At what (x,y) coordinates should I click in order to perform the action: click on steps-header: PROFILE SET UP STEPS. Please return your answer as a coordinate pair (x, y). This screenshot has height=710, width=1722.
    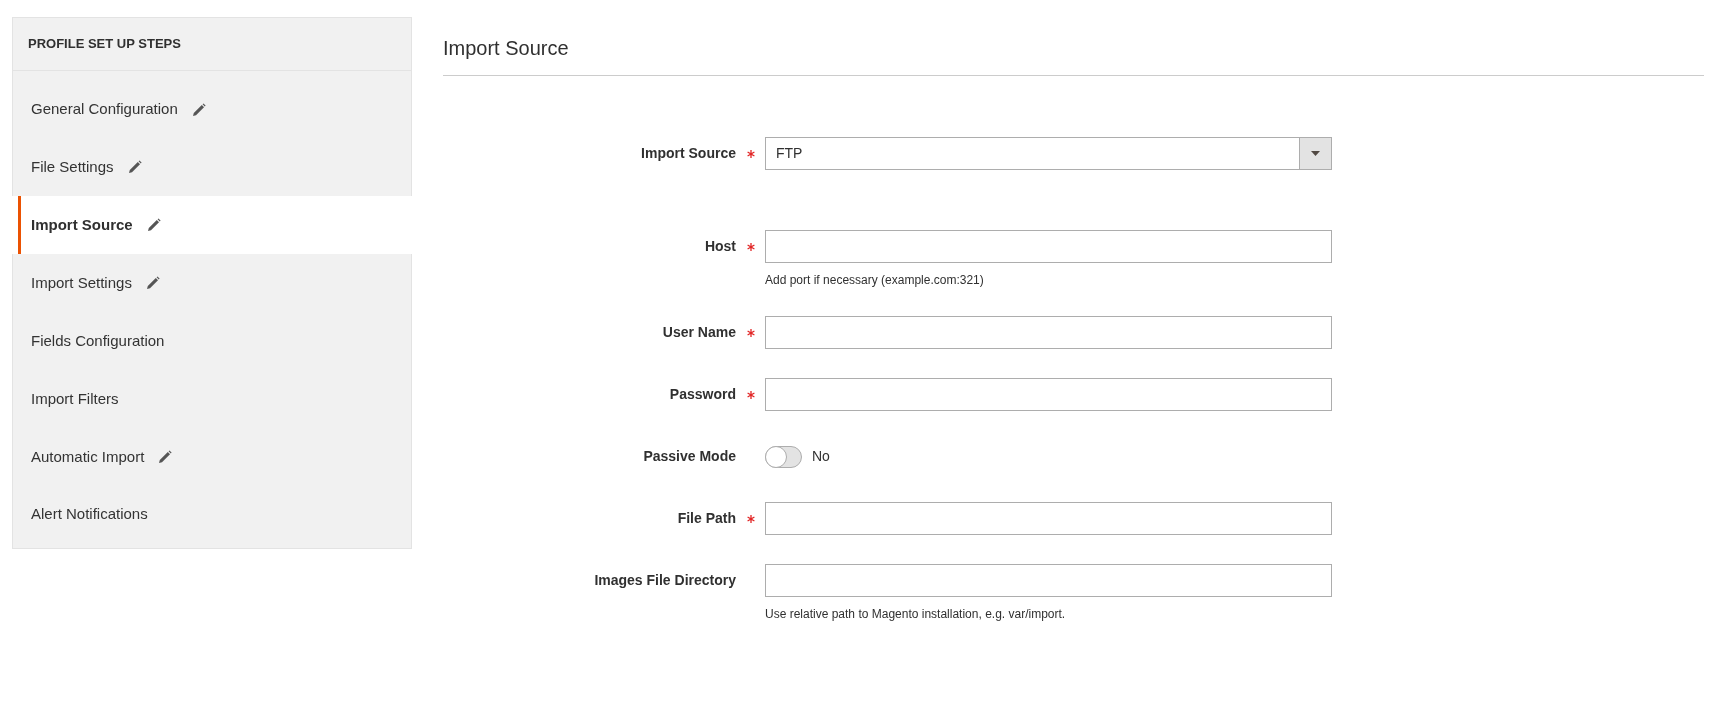
    Looking at the image, I should click on (212, 44).